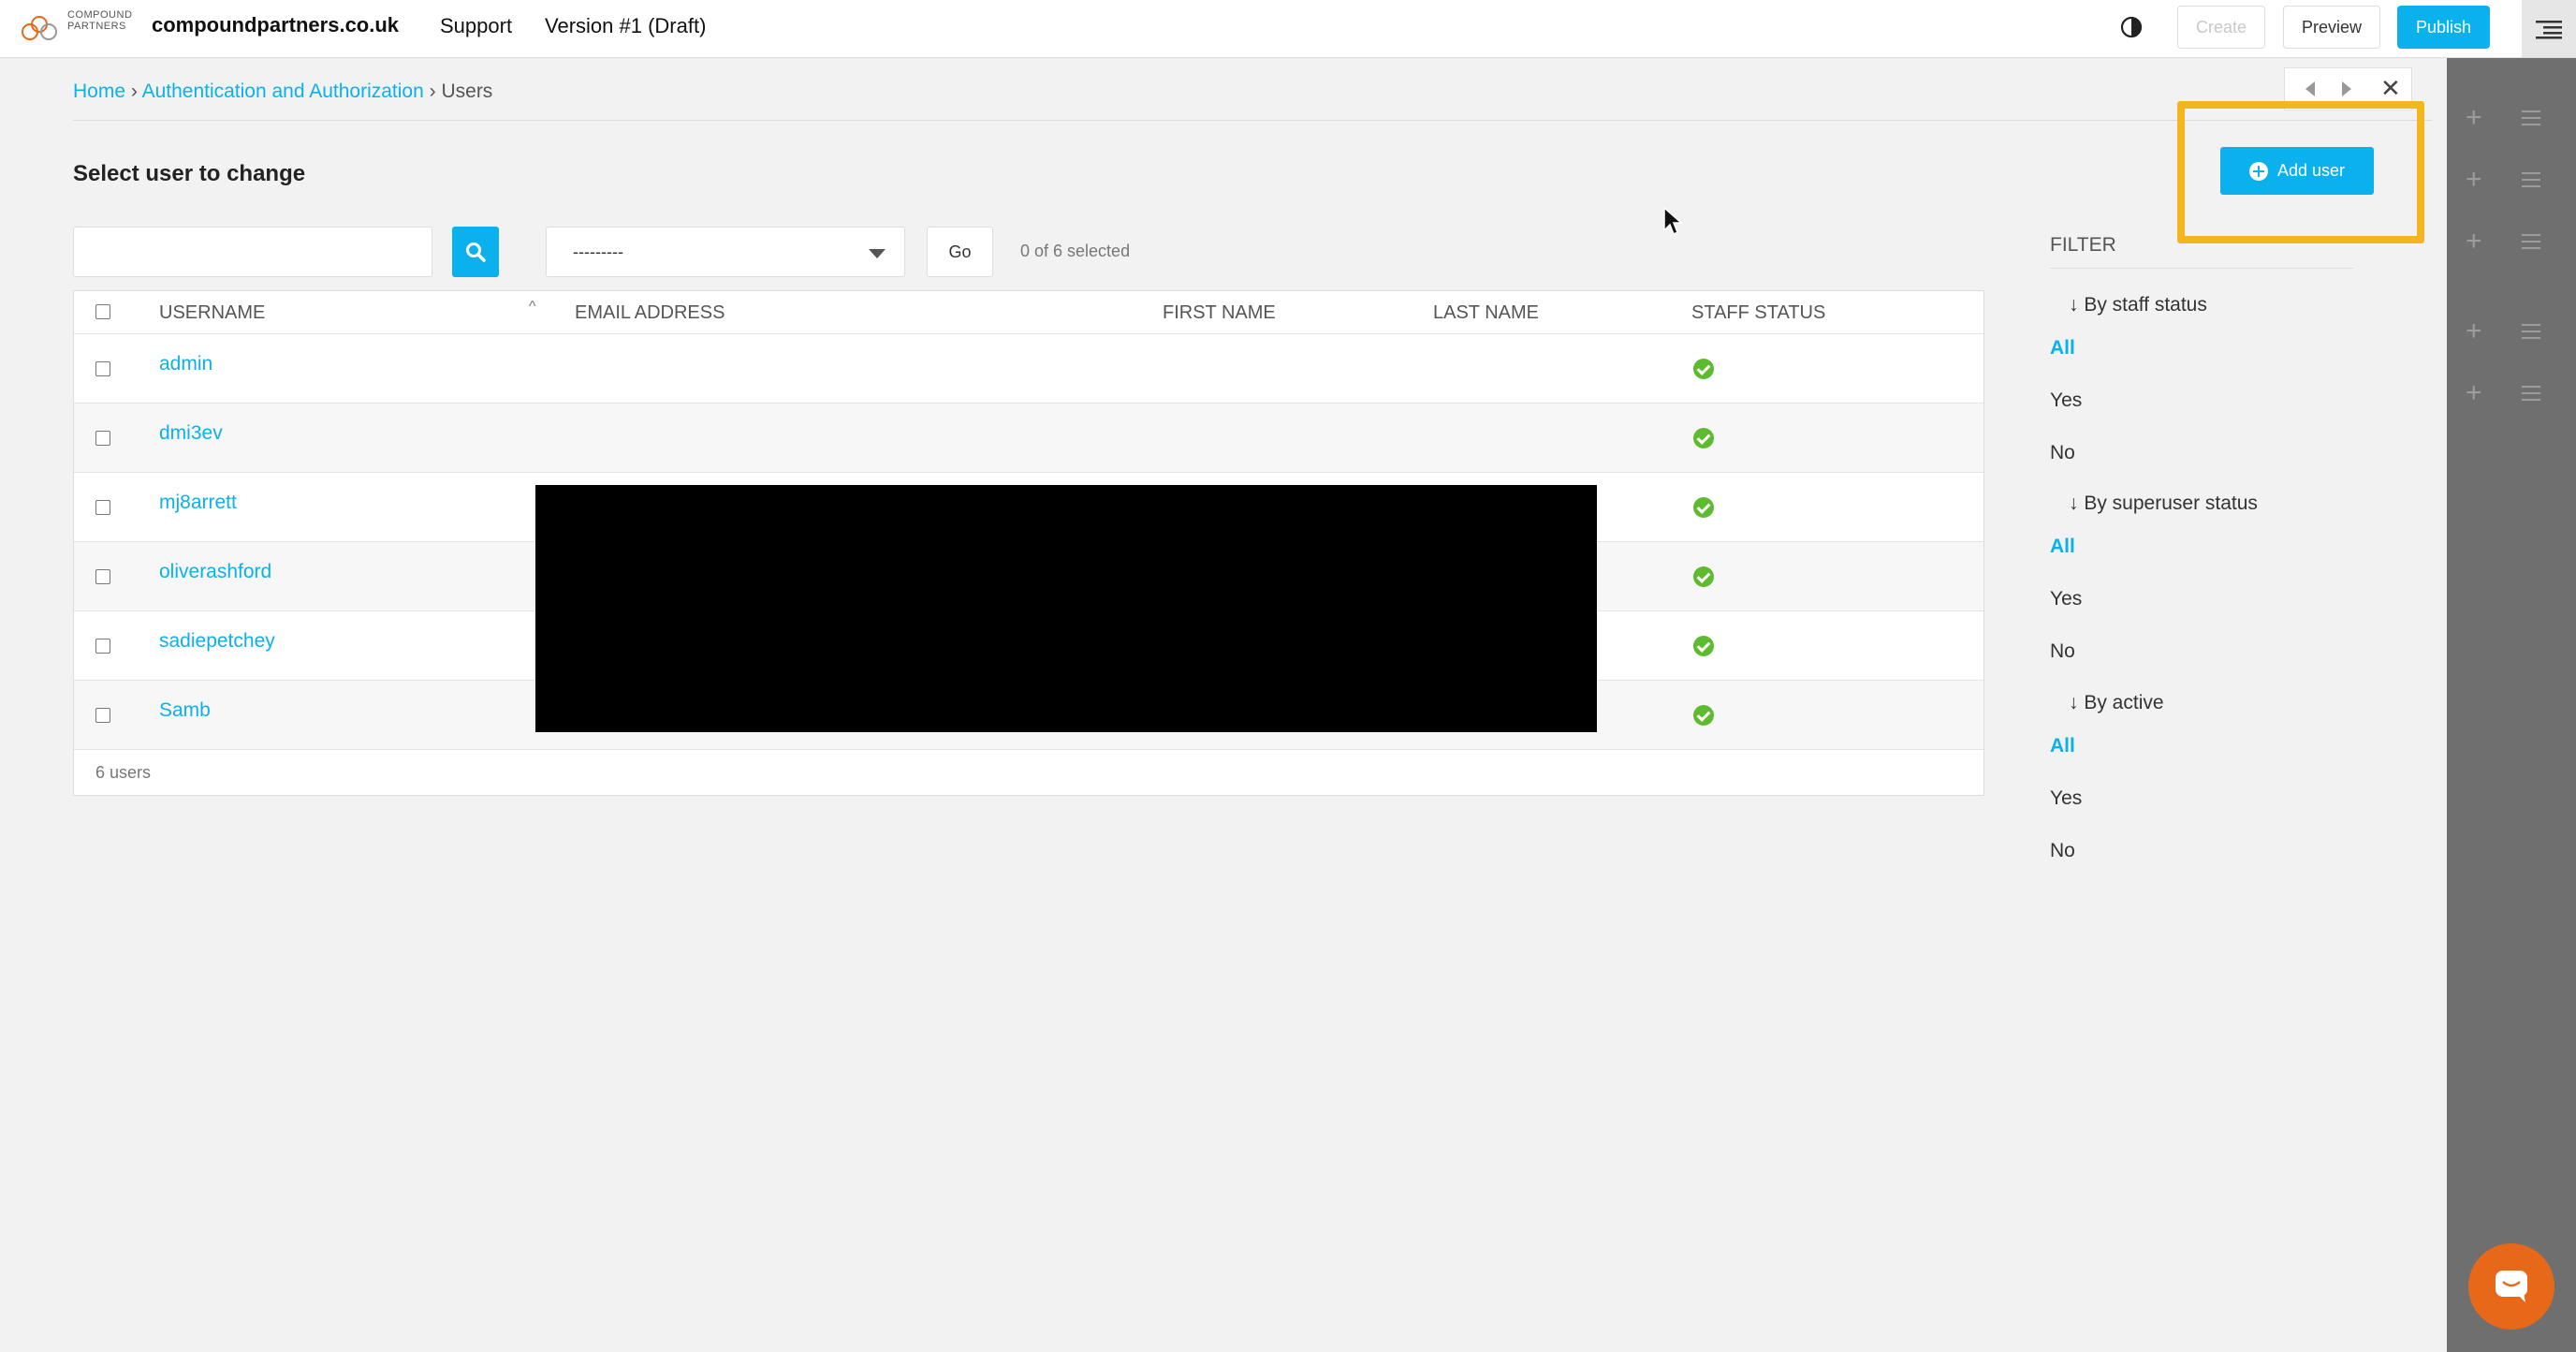  I want to click on username-link: dmi3ev, so click(191, 433).